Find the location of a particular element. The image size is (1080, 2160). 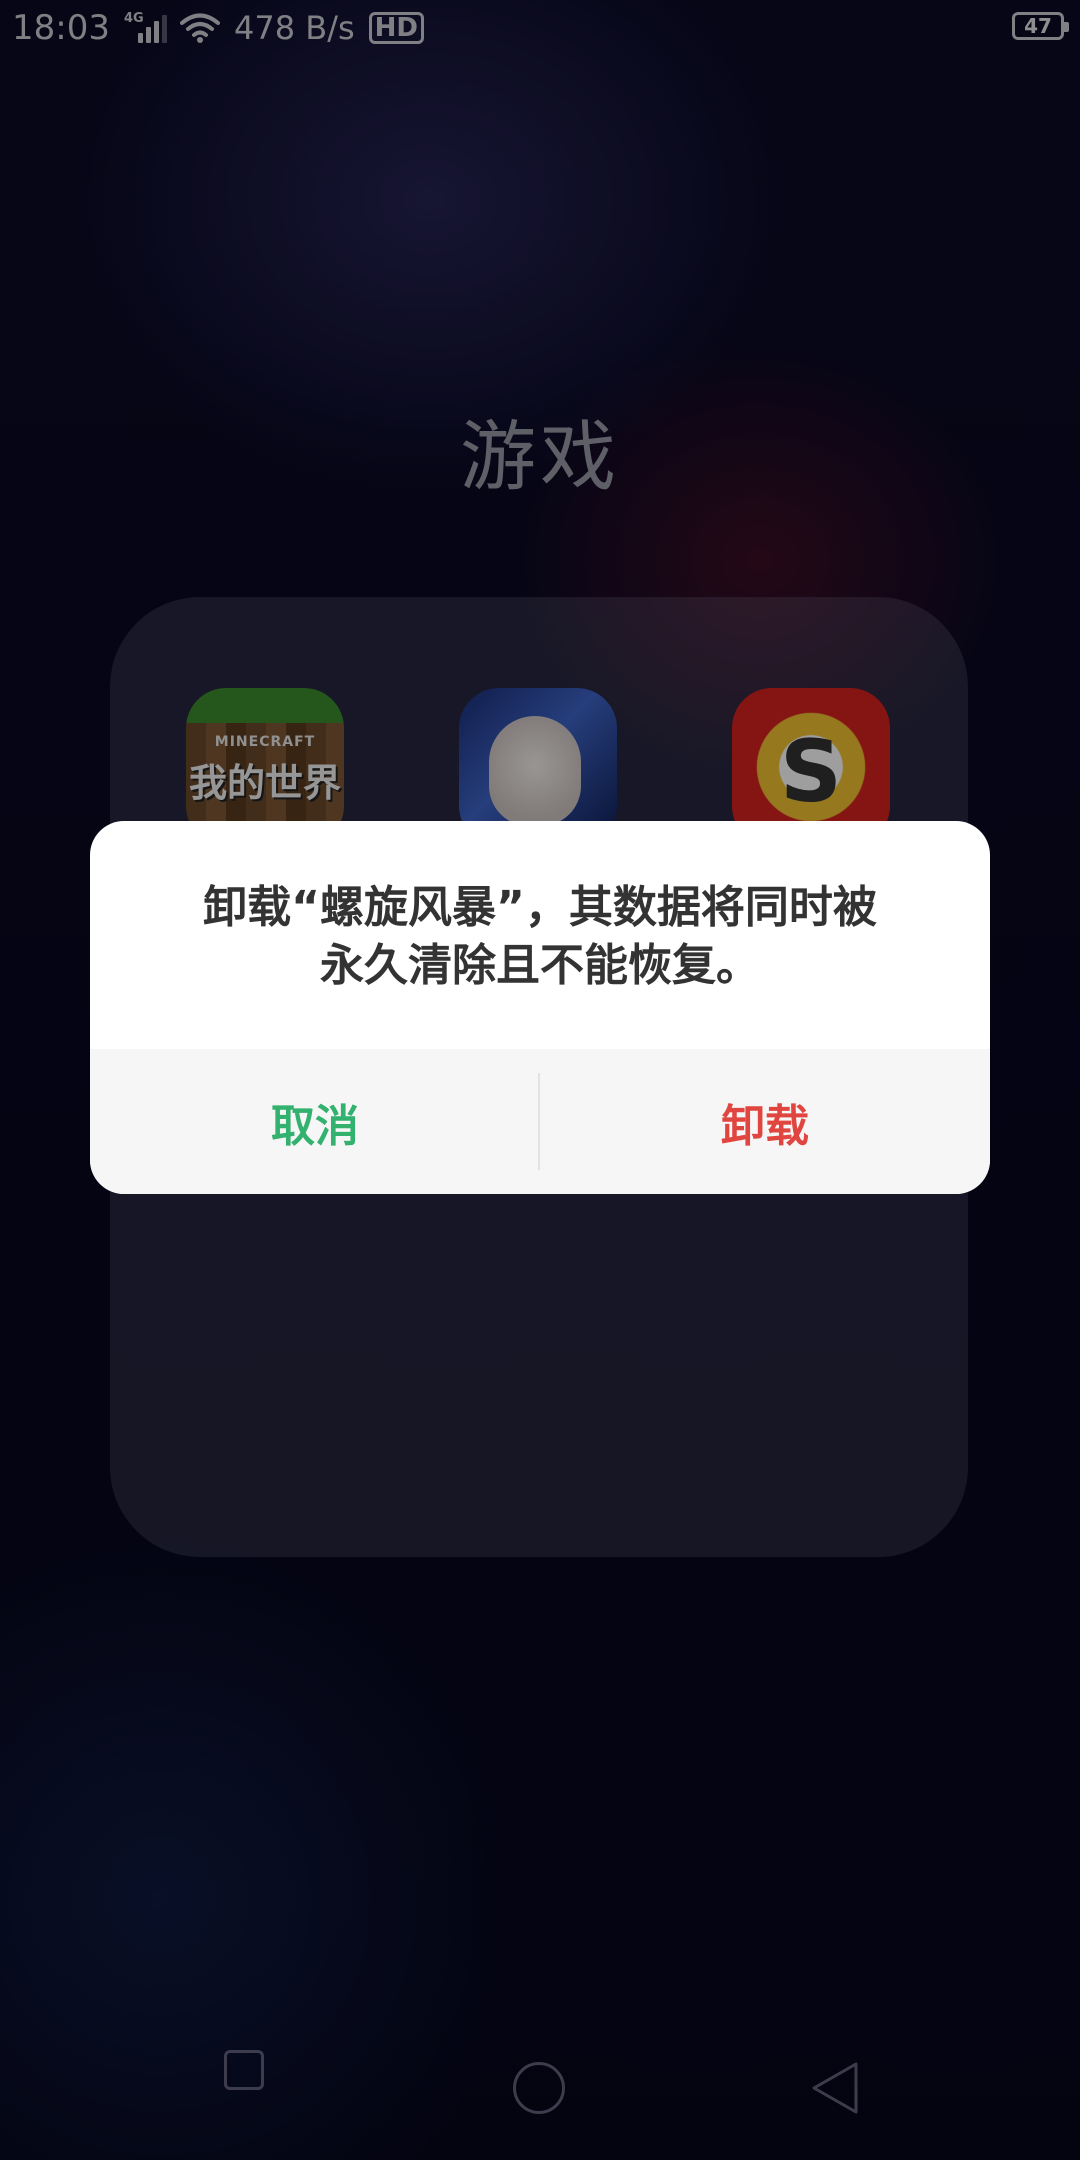

dialog-message: 卸载“螺旋风暴”，其数据将同时被 永久清除且不能恢复。 is located at coordinates (540, 936).